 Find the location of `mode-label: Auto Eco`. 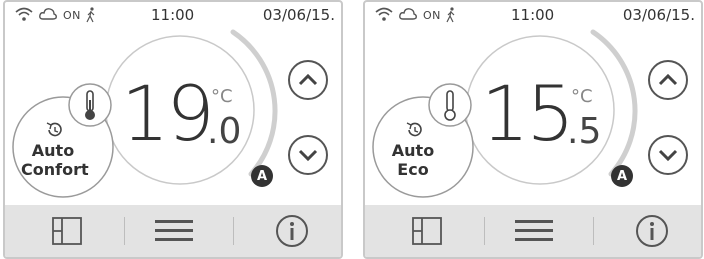

mode-label: Auto Eco is located at coordinates (413, 160).